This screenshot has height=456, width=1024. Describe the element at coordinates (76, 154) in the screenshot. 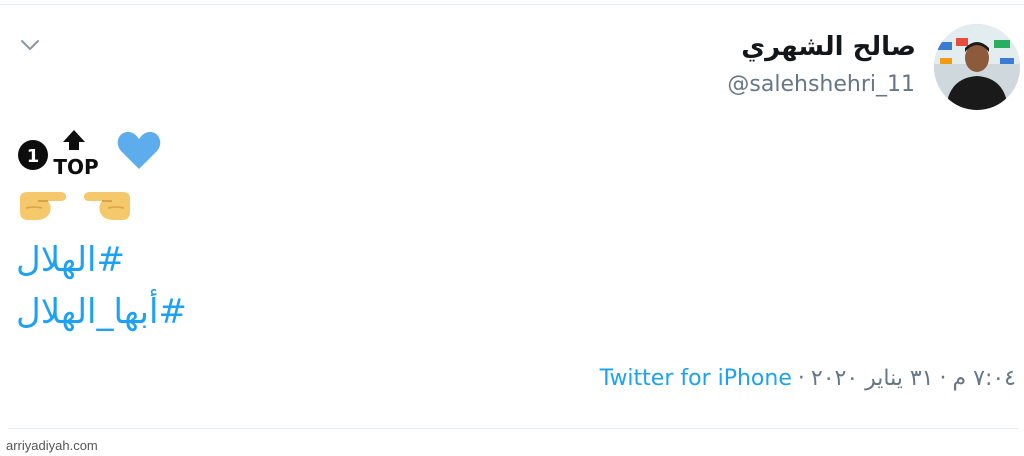

I see `top-arrow-icon: TOP` at that location.